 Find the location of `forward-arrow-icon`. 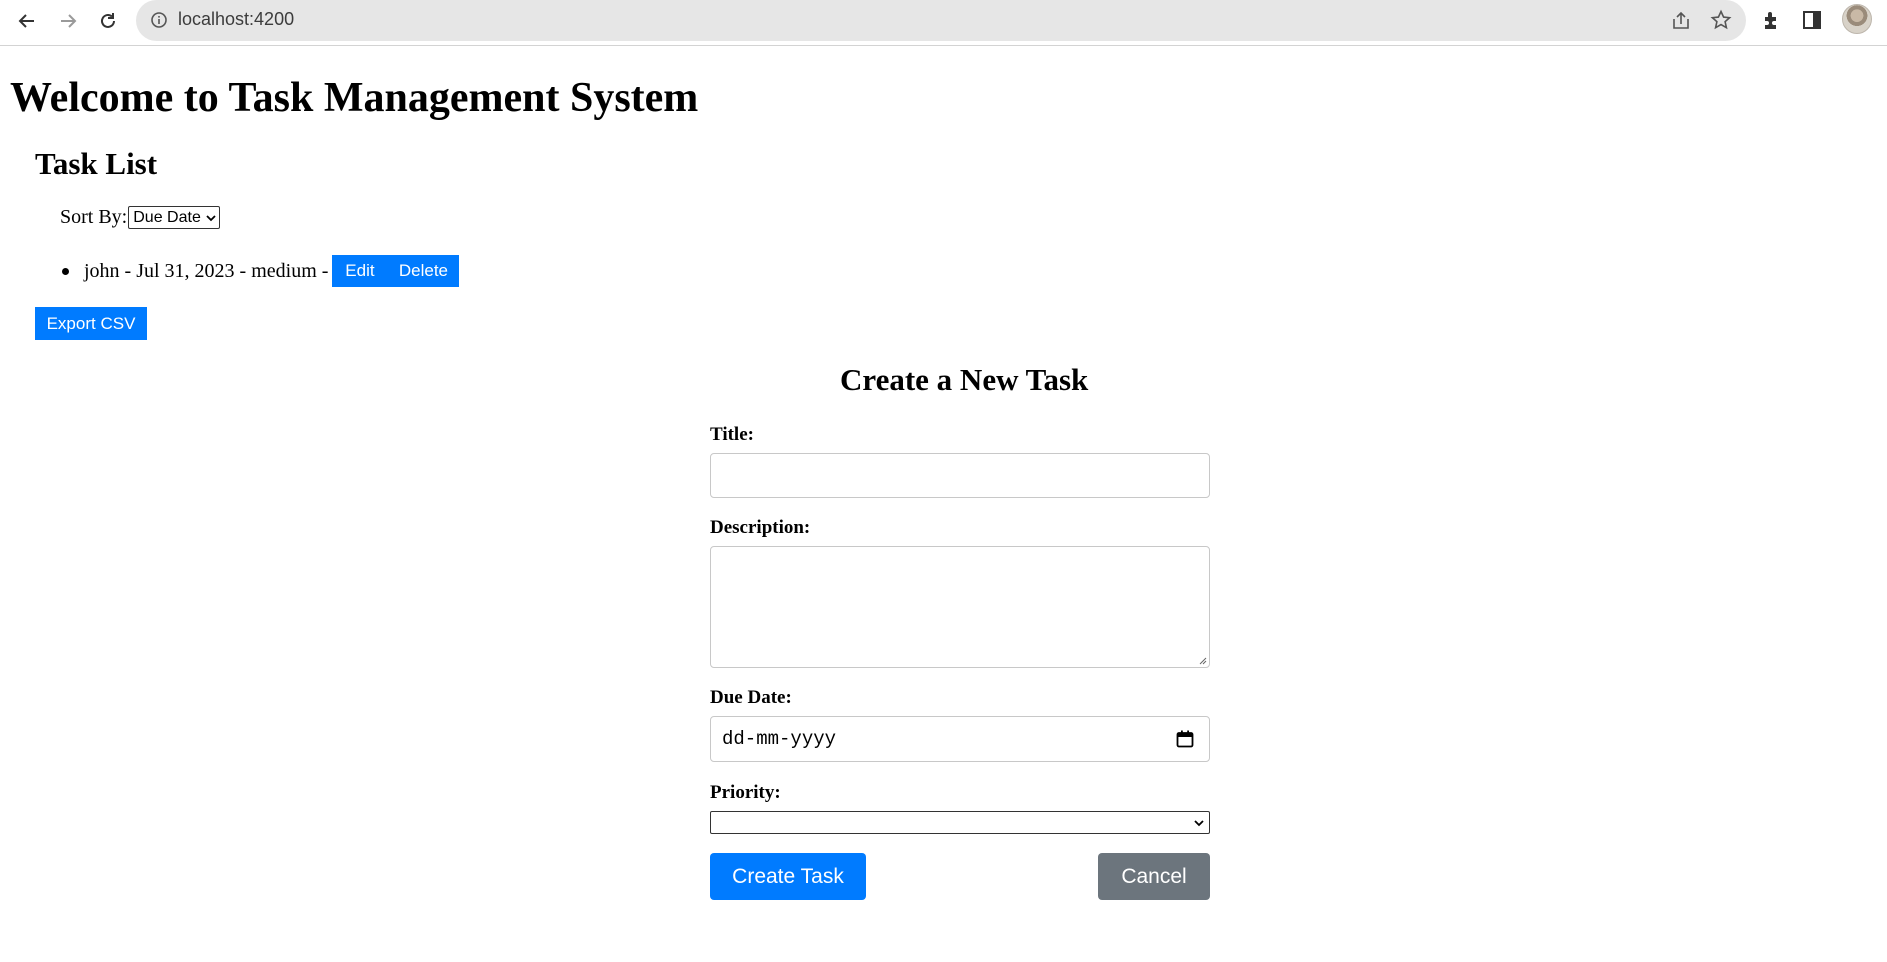

forward-arrow-icon is located at coordinates (69, 21).